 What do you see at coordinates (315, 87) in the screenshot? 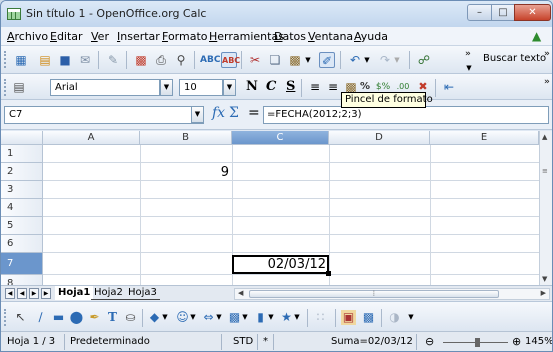
I see `align-left-icon: ≡` at bounding box center [315, 87].